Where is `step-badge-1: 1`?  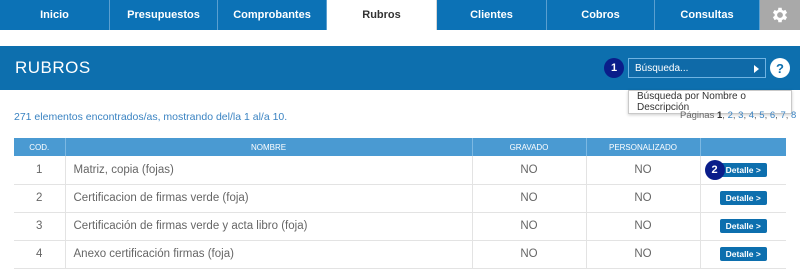 step-badge-1: 1 is located at coordinates (614, 68).